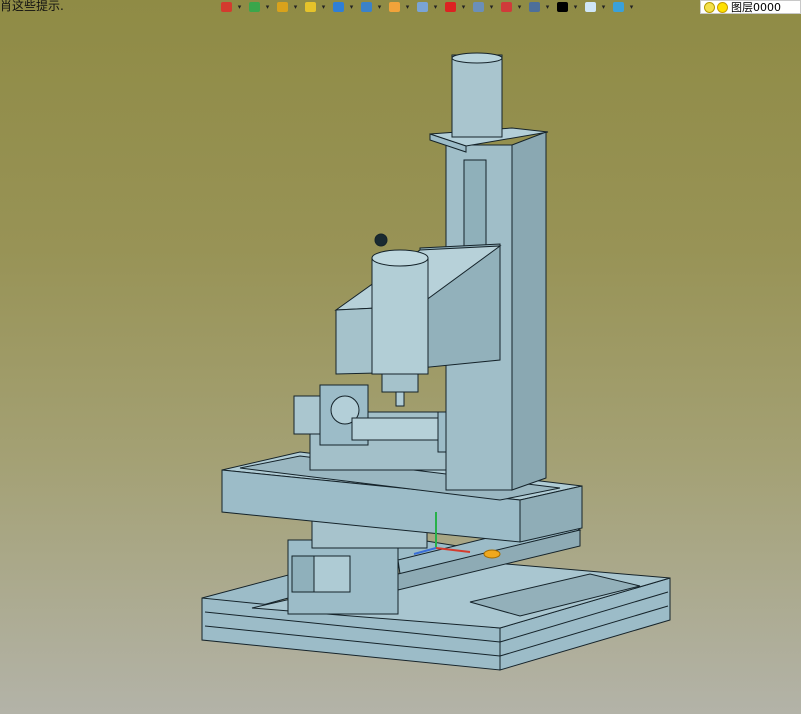  Describe the element at coordinates (396, 429) in the screenshot. I see `workpiece-vise` at that location.